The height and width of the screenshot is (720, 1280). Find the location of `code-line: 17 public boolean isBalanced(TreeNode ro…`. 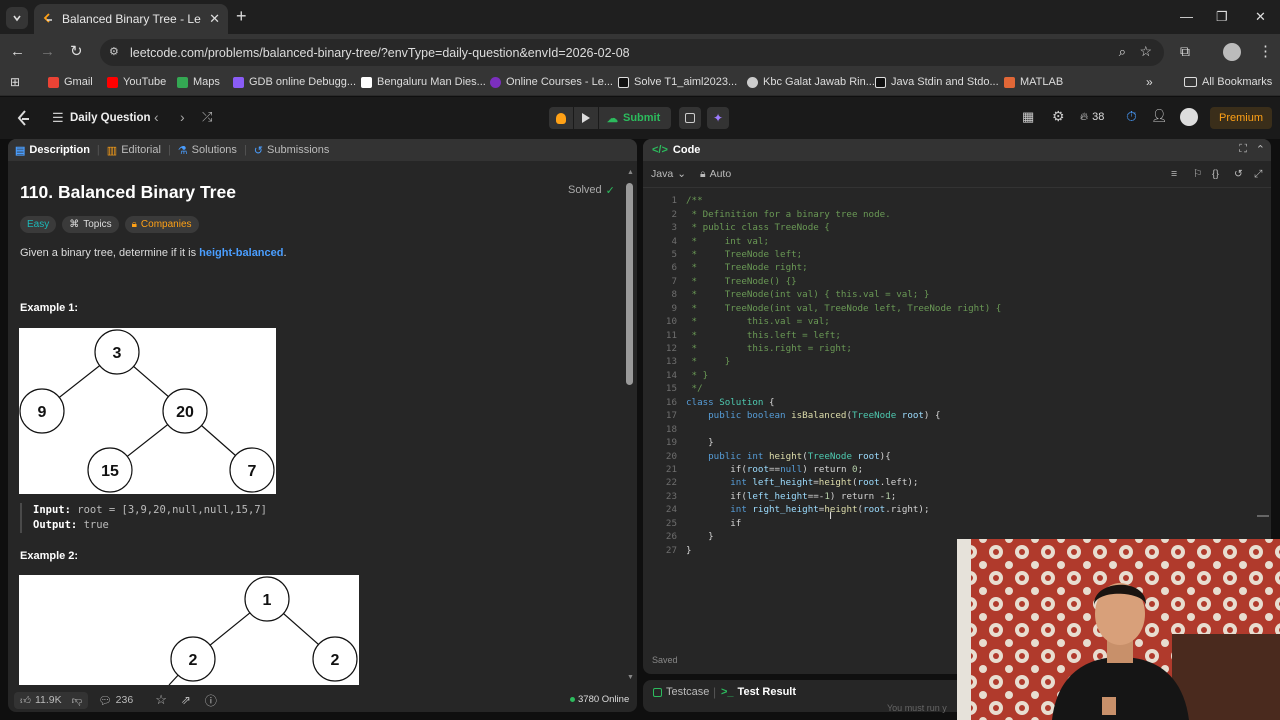

code-line: 17 public boolean isBalanced(TreeNode ro… is located at coordinates (957, 415).